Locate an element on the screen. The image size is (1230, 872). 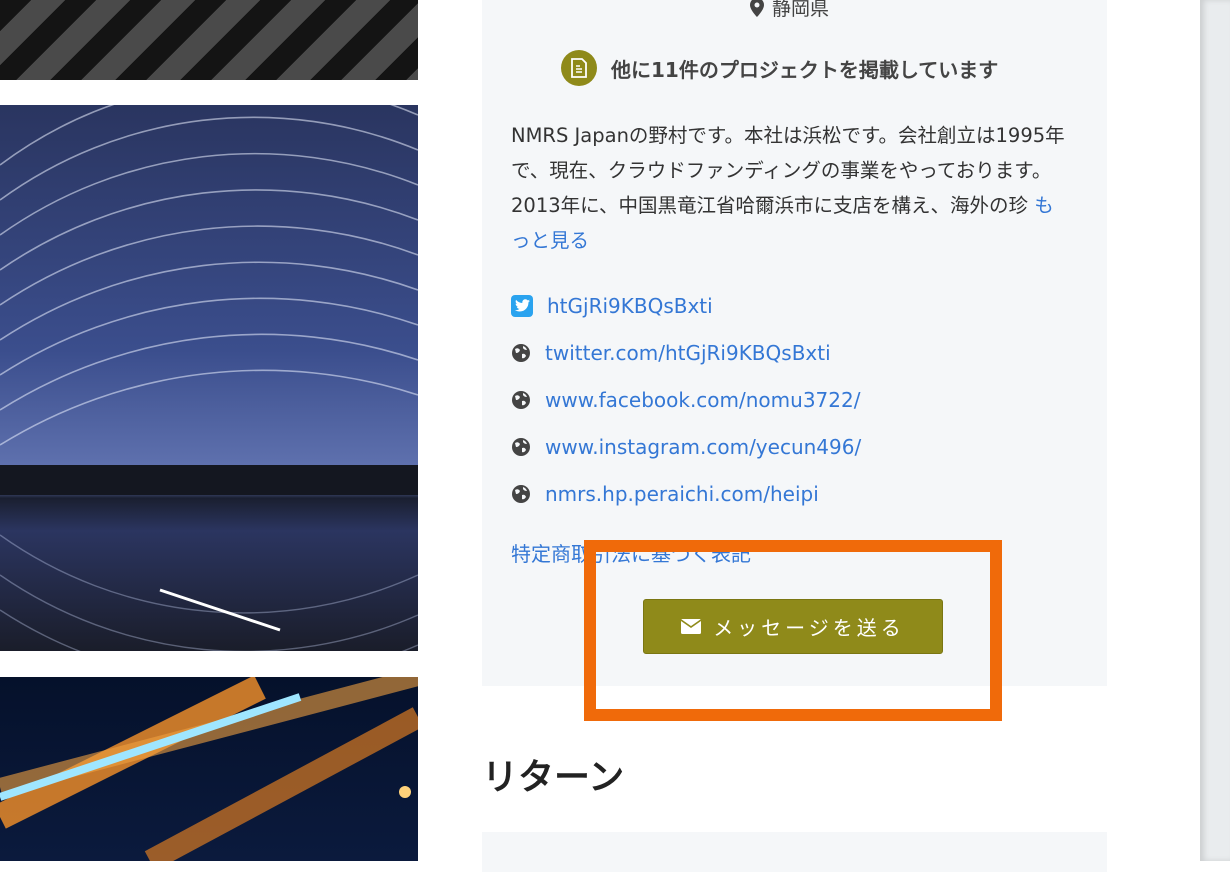
location: 静岡県 is located at coordinates (789, 10).